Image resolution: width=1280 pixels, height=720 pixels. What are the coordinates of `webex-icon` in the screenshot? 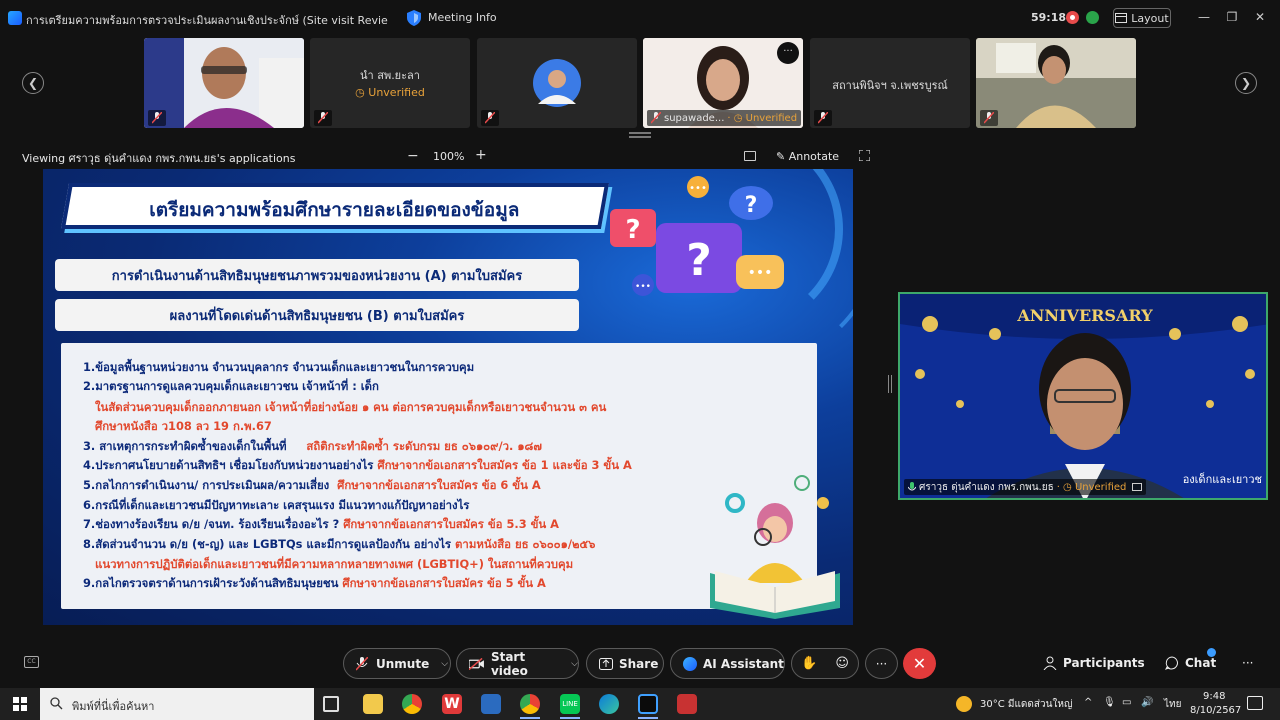 It's located at (648, 704).